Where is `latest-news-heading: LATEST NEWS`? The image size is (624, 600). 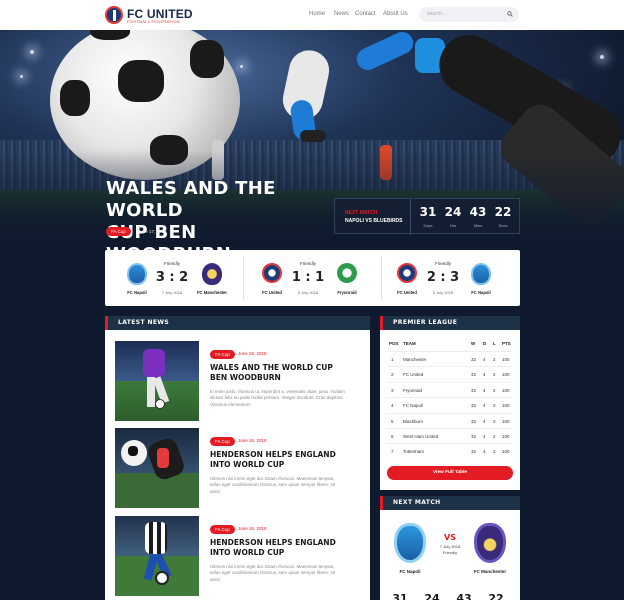 latest-news-heading: LATEST NEWS is located at coordinates (237, 323).